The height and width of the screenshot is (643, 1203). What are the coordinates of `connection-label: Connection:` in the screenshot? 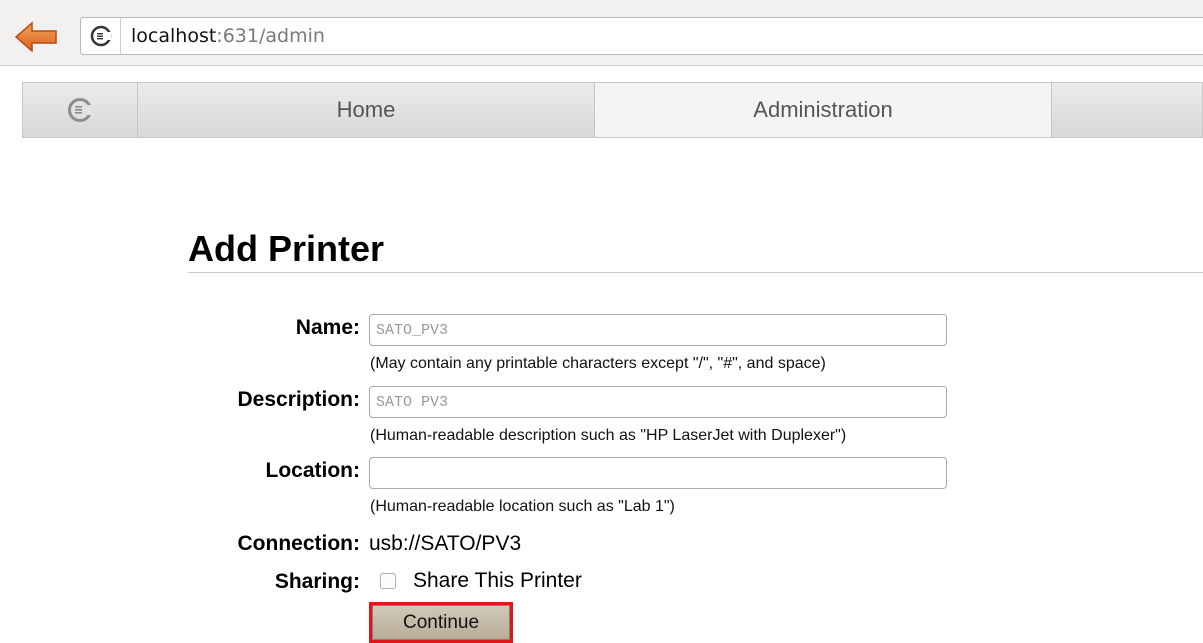 It's located at (298, 543).